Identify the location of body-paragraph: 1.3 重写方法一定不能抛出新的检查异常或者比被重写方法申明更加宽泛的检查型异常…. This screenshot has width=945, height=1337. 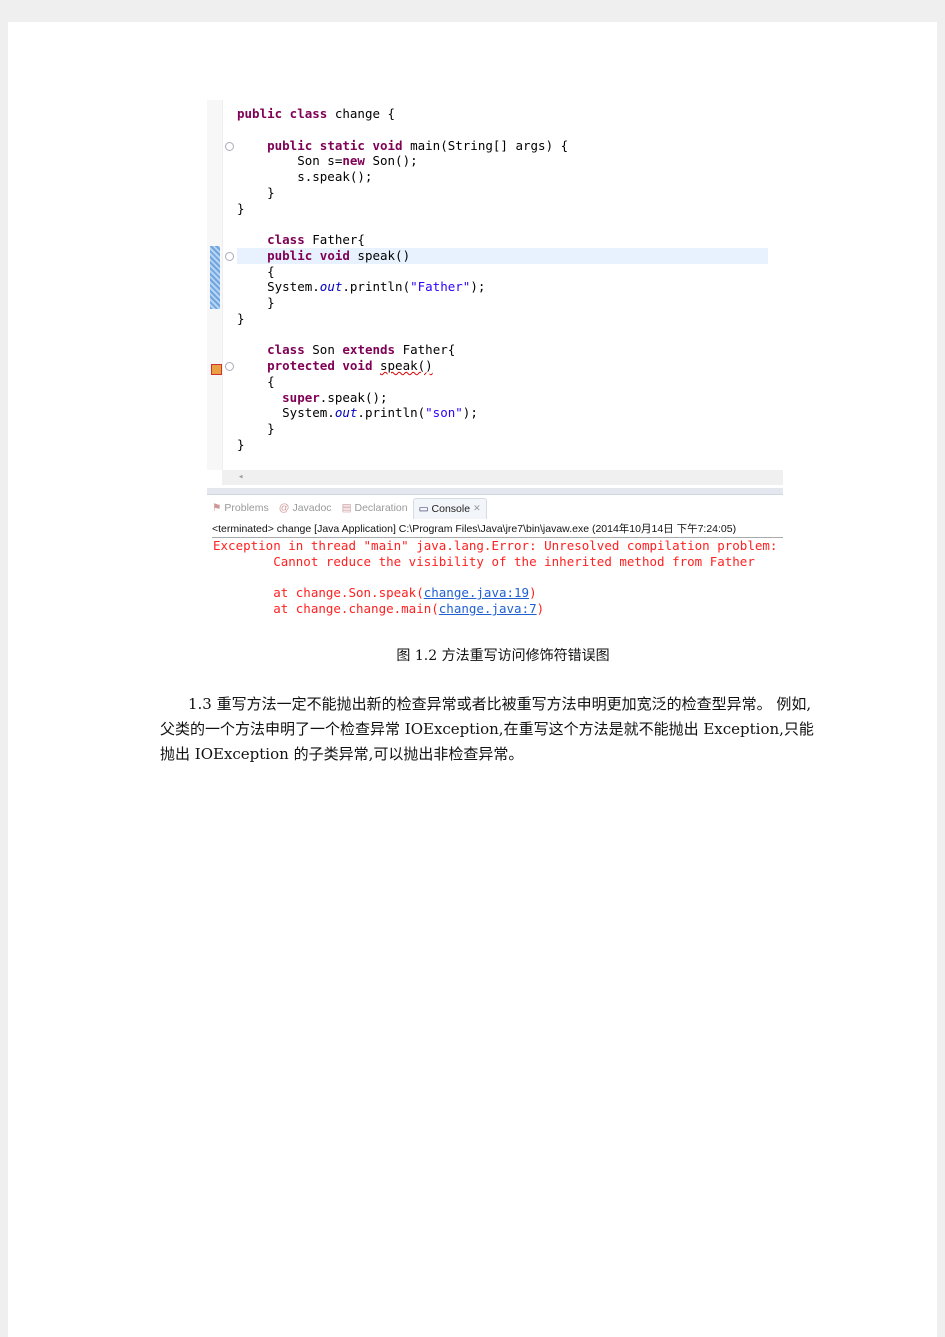
(487, 729).